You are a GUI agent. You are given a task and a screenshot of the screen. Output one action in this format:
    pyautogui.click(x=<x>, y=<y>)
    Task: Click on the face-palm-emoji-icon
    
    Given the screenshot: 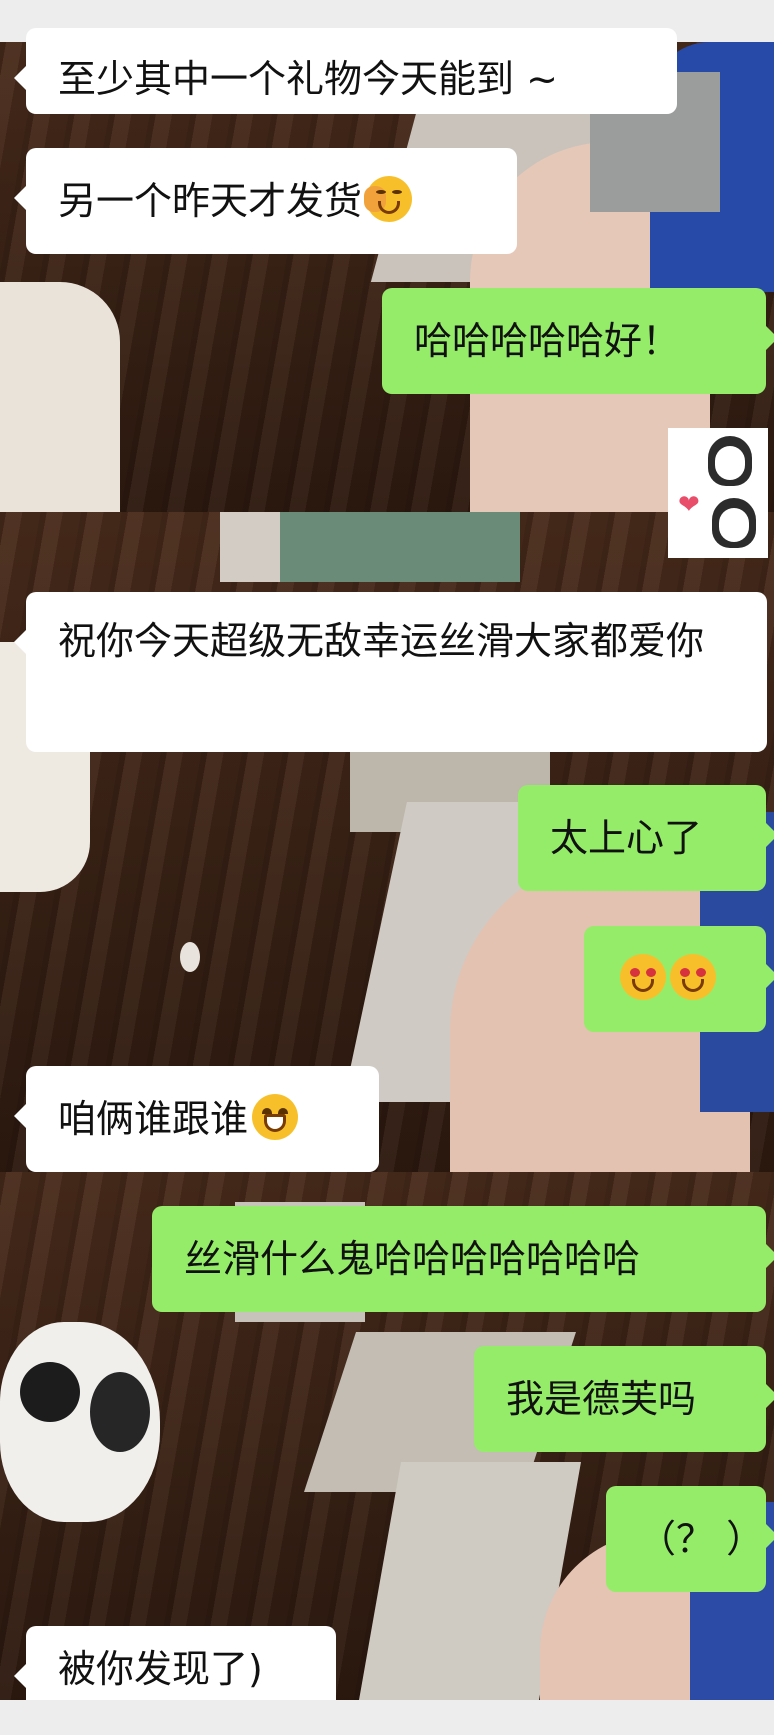 What is the action you would take?
    pyautogui.click(x=388, y=199)
    